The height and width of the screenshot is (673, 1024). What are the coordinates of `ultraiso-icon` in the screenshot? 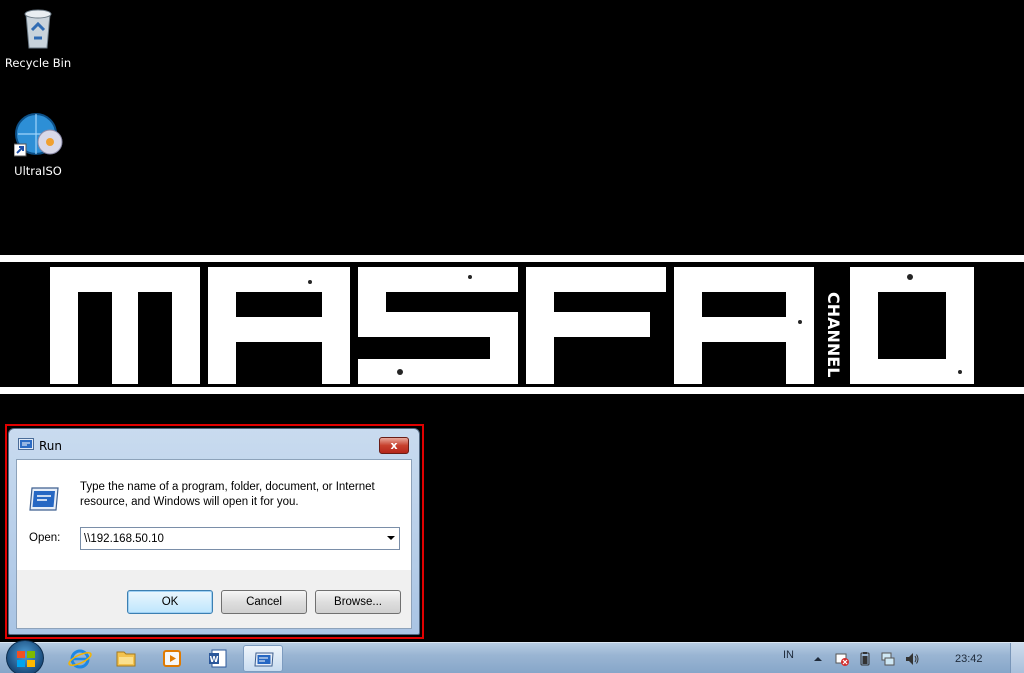 It's located at (38, 136).